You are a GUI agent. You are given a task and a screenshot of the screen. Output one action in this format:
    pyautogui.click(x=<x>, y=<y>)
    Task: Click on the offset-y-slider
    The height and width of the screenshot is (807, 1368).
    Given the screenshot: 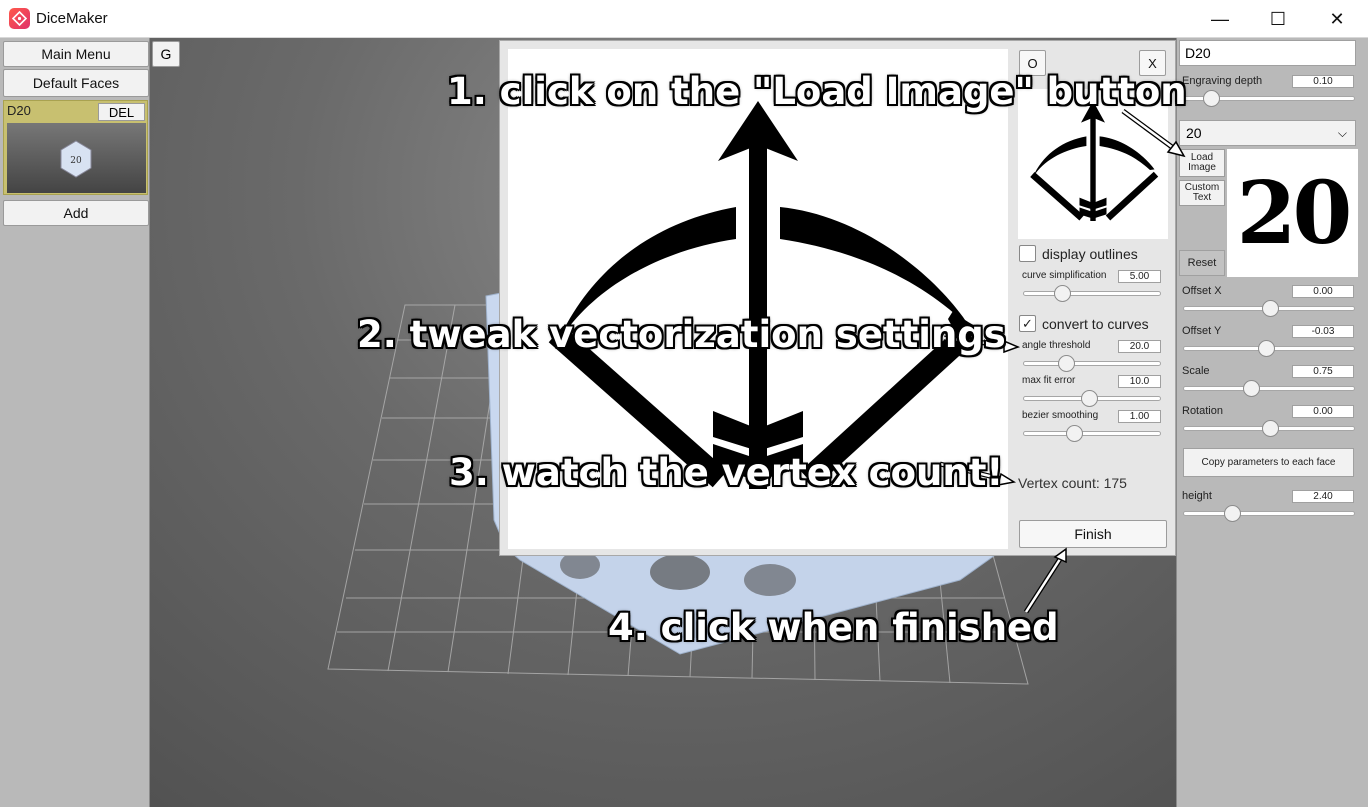 What is the action you would take?
    pyautogui.click(x=1269, y=348)
    